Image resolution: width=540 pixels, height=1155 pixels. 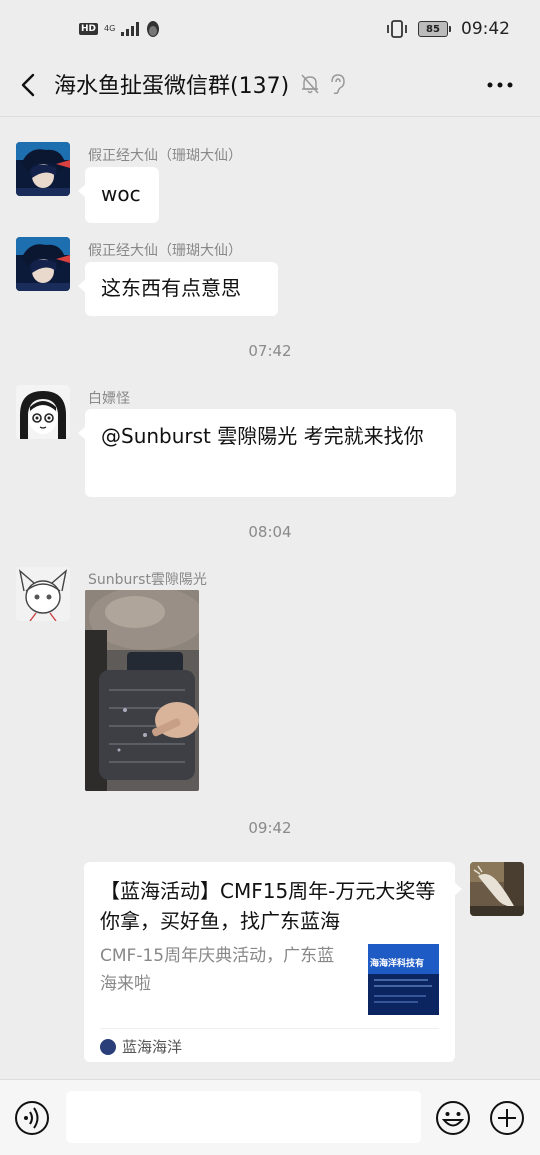 I want to click on mute-bell-icon, so click(x=310, y=84).